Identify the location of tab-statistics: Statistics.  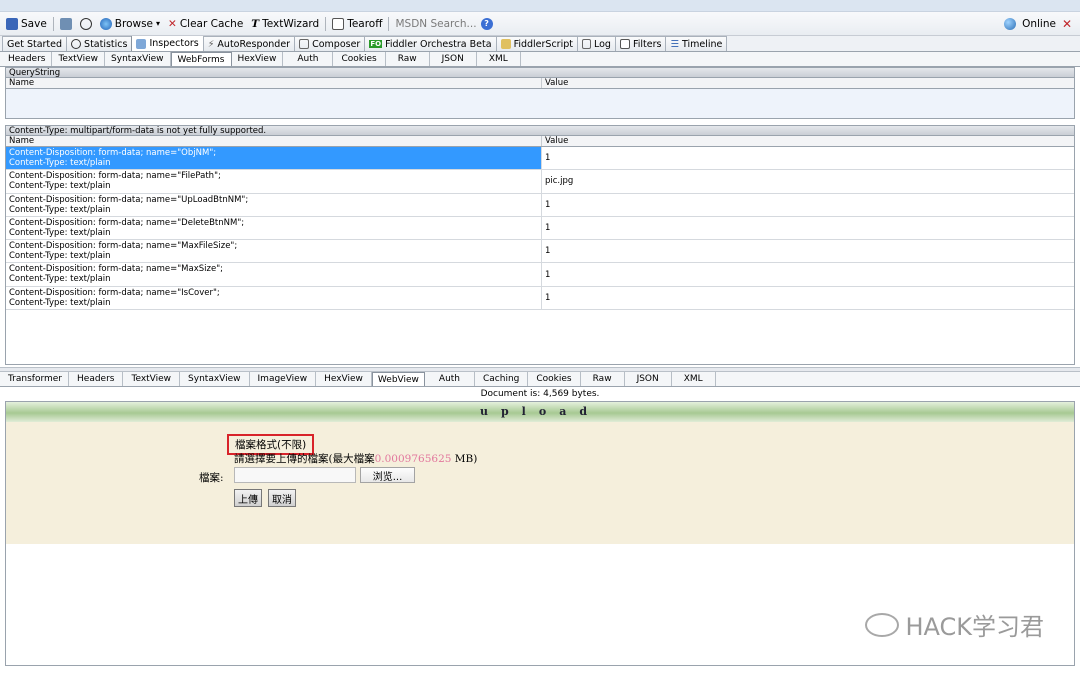
(99, 43).